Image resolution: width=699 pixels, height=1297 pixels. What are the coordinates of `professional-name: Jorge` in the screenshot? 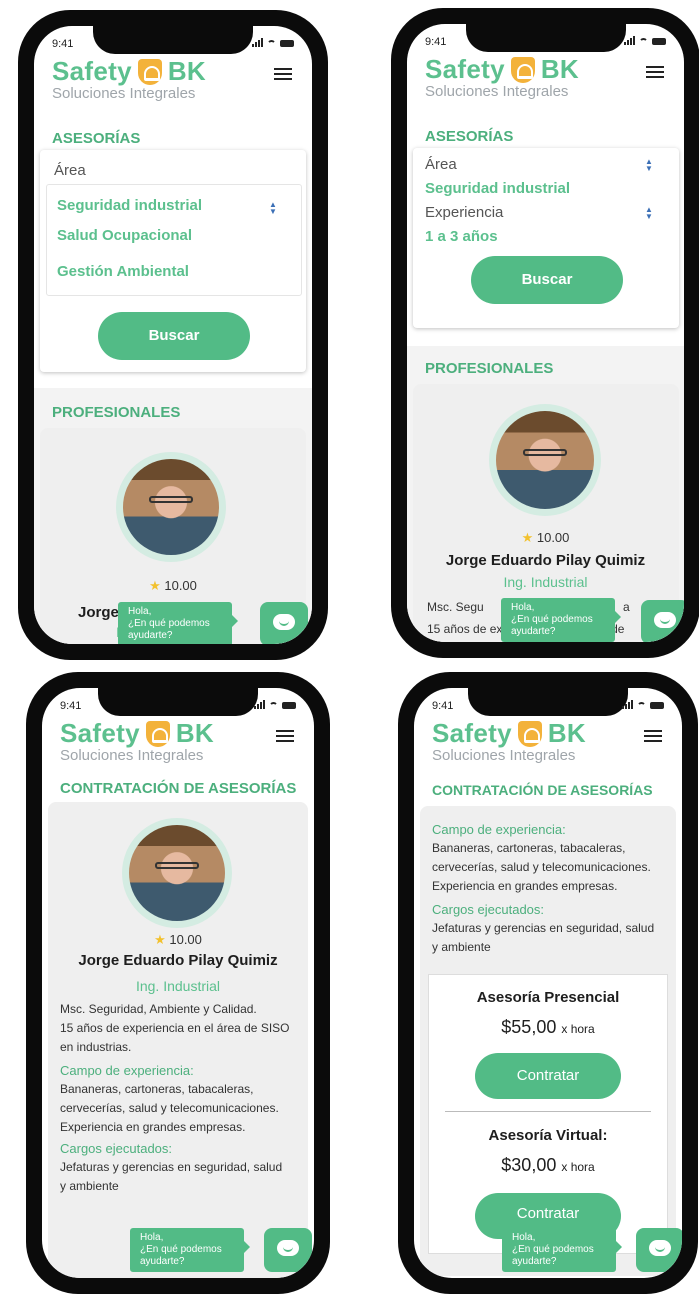 It's located at (98, 612).